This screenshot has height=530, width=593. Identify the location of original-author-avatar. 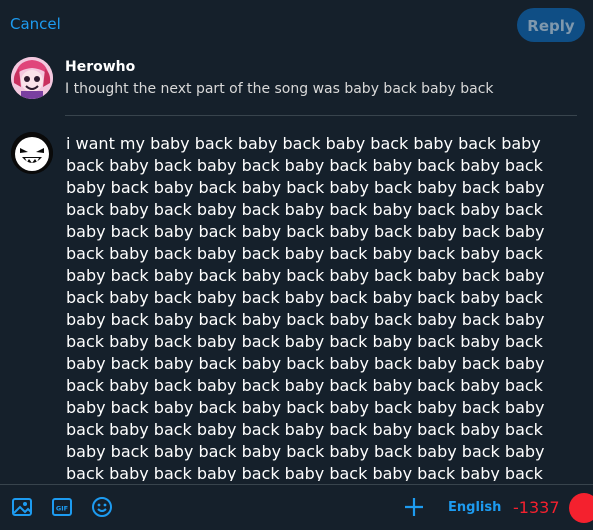
(32, 78).